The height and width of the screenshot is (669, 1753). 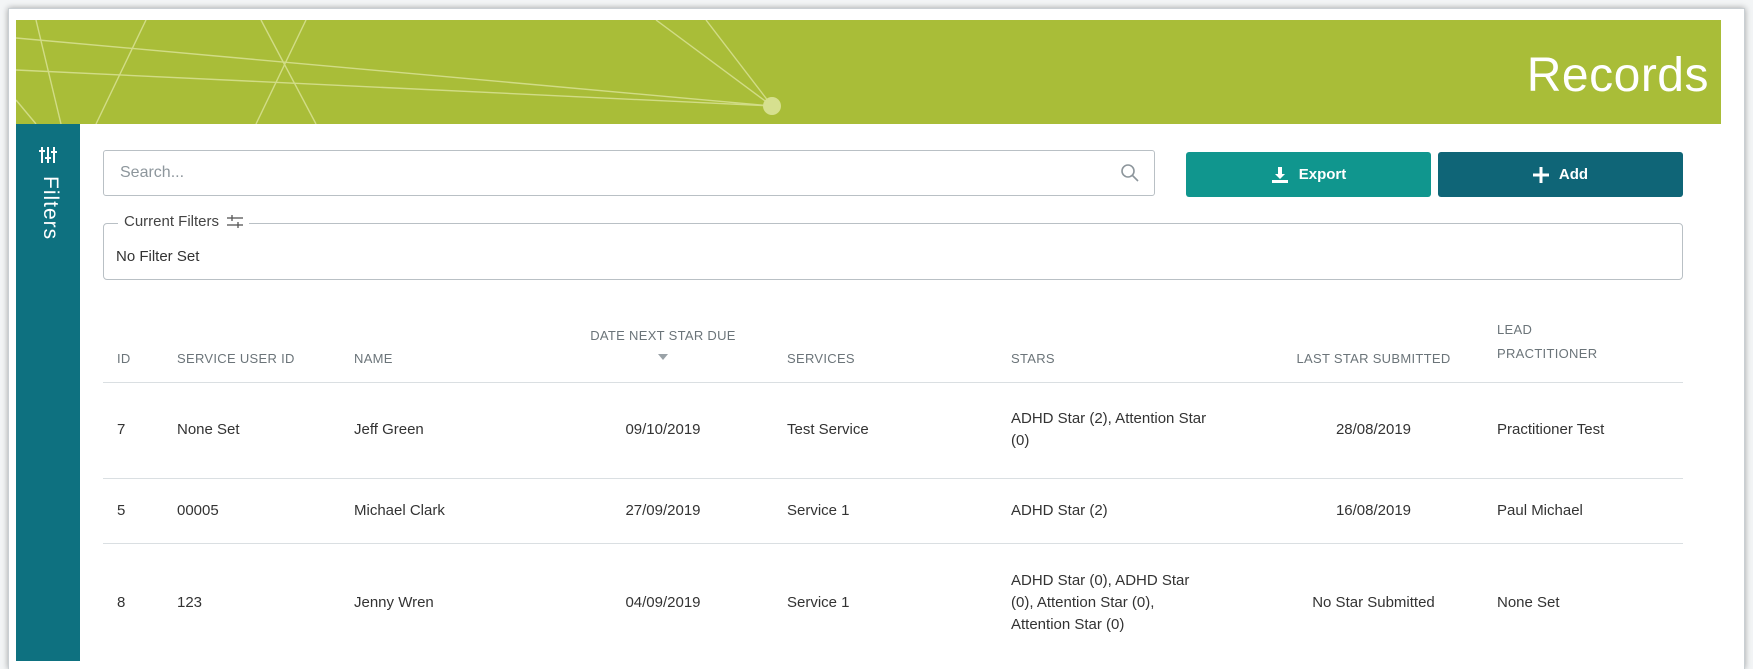 What do you see at coordinates (1617, 75) in the screenshot?
I see `page-title: Records` at bounding box center [1617, 75].